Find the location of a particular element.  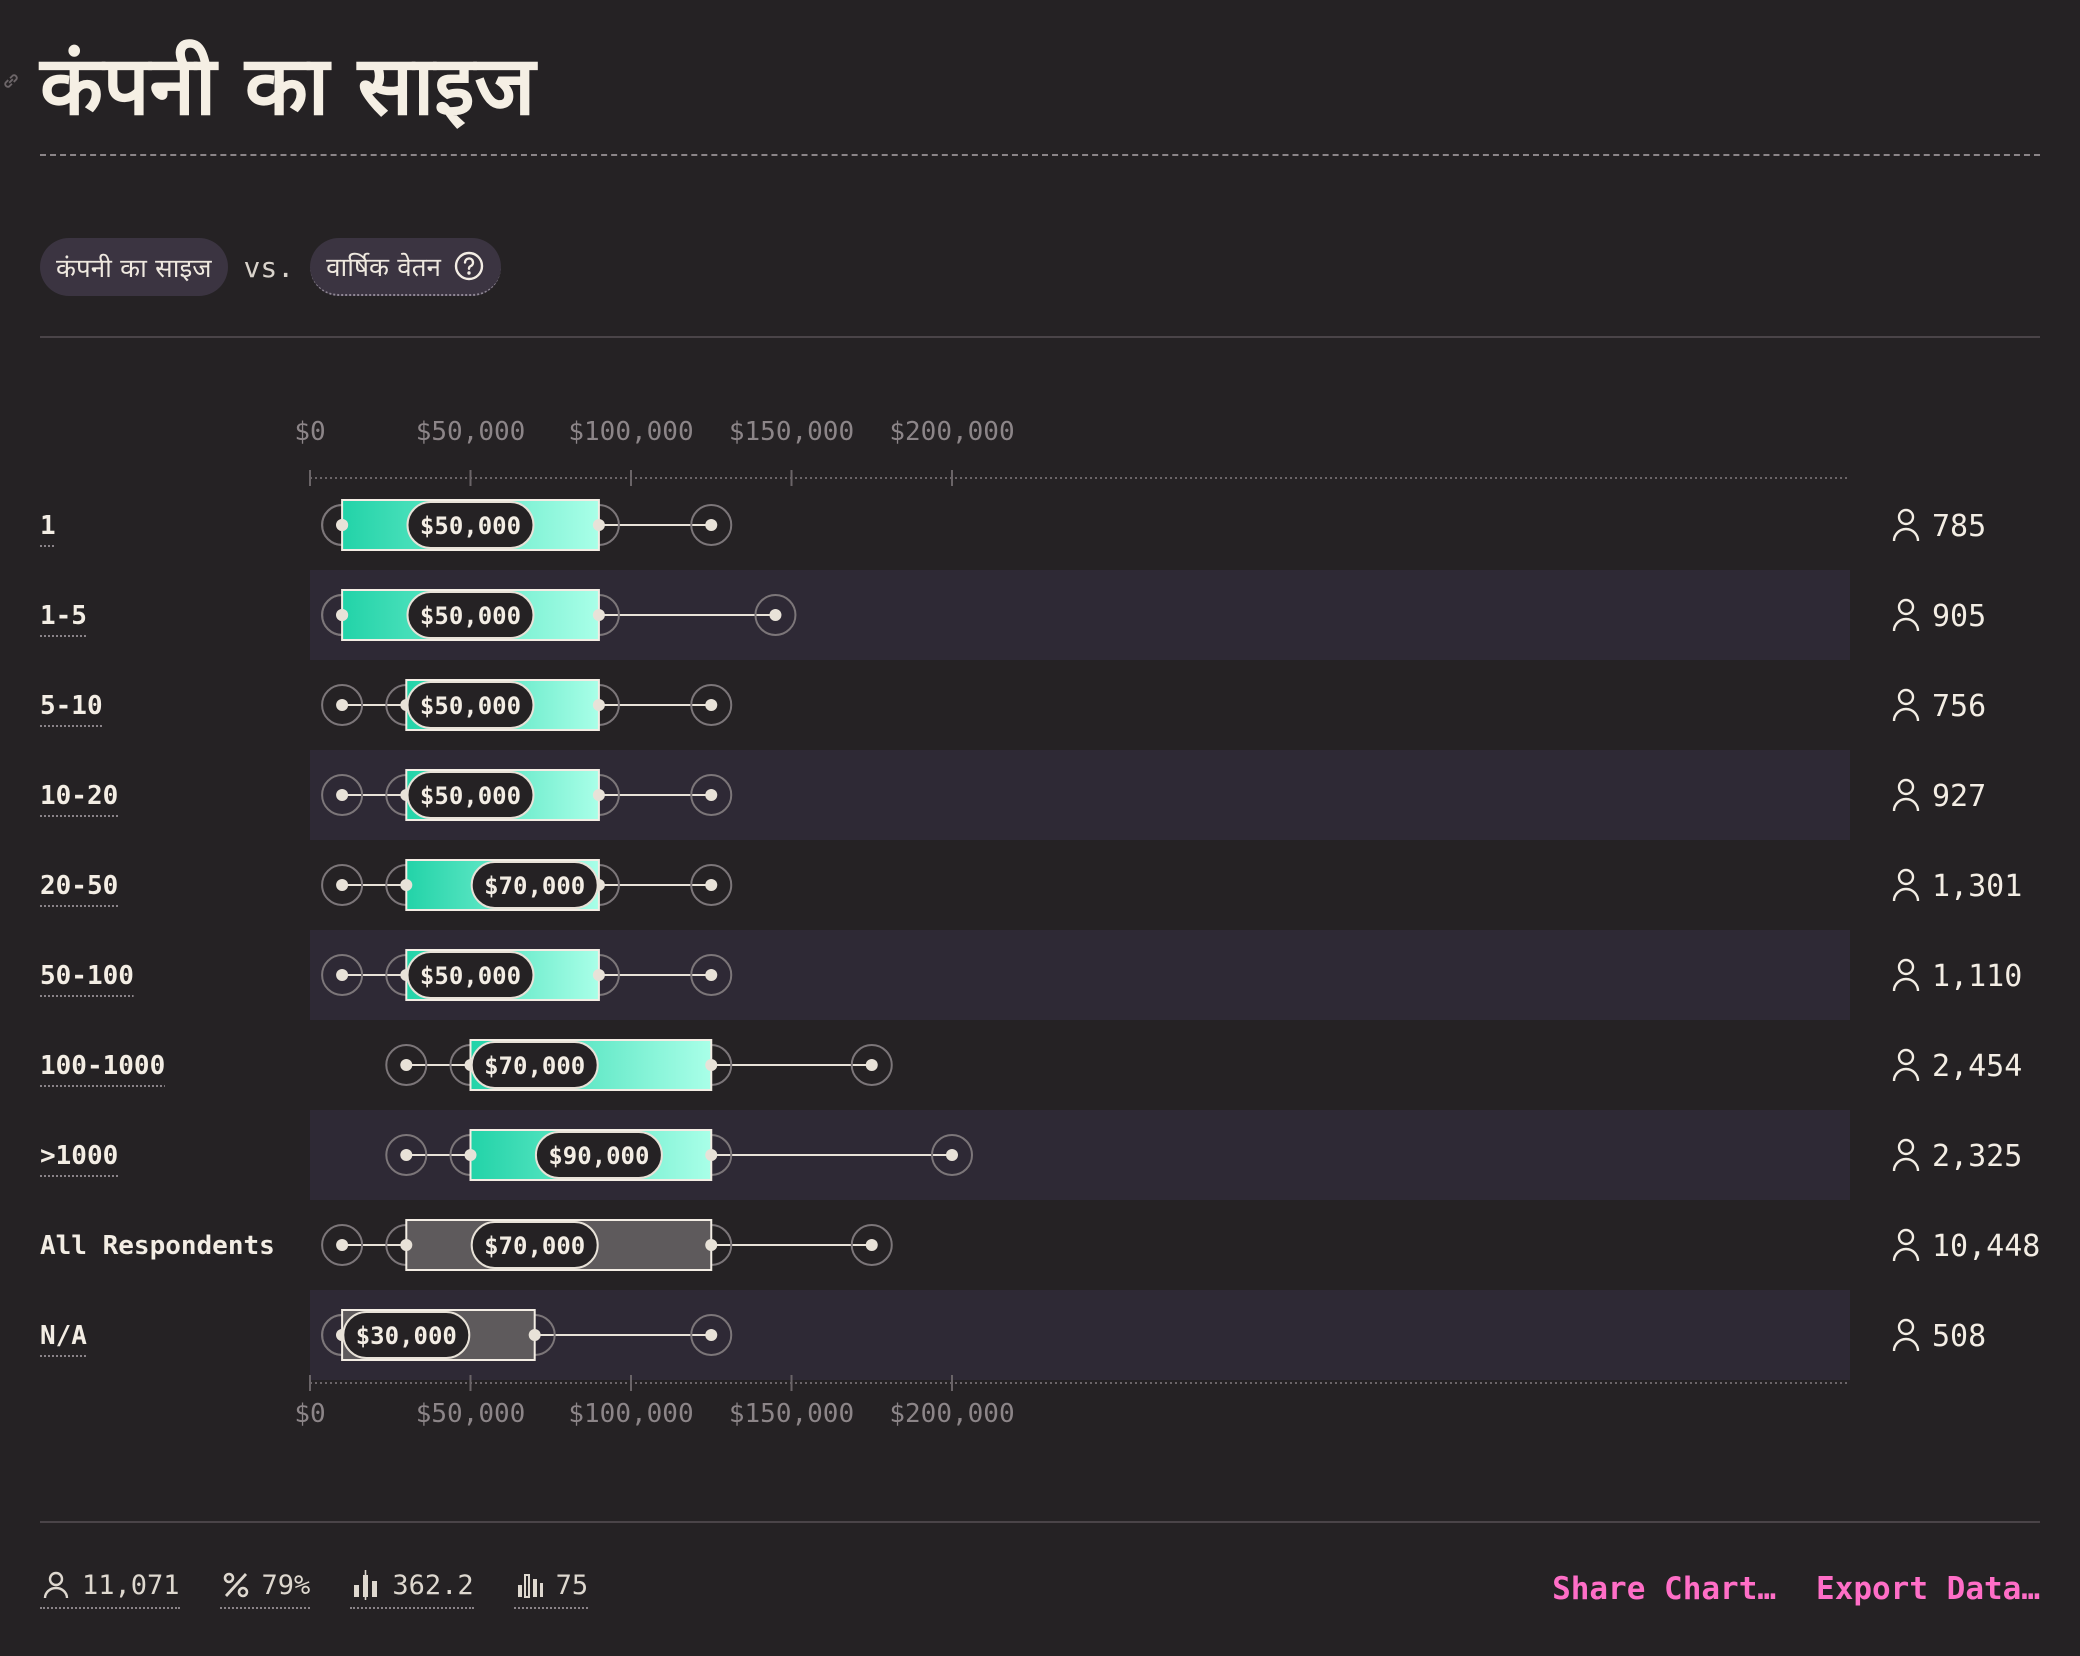

total-respondents-stat: 11,071 is located at coordinates (110, 1589).